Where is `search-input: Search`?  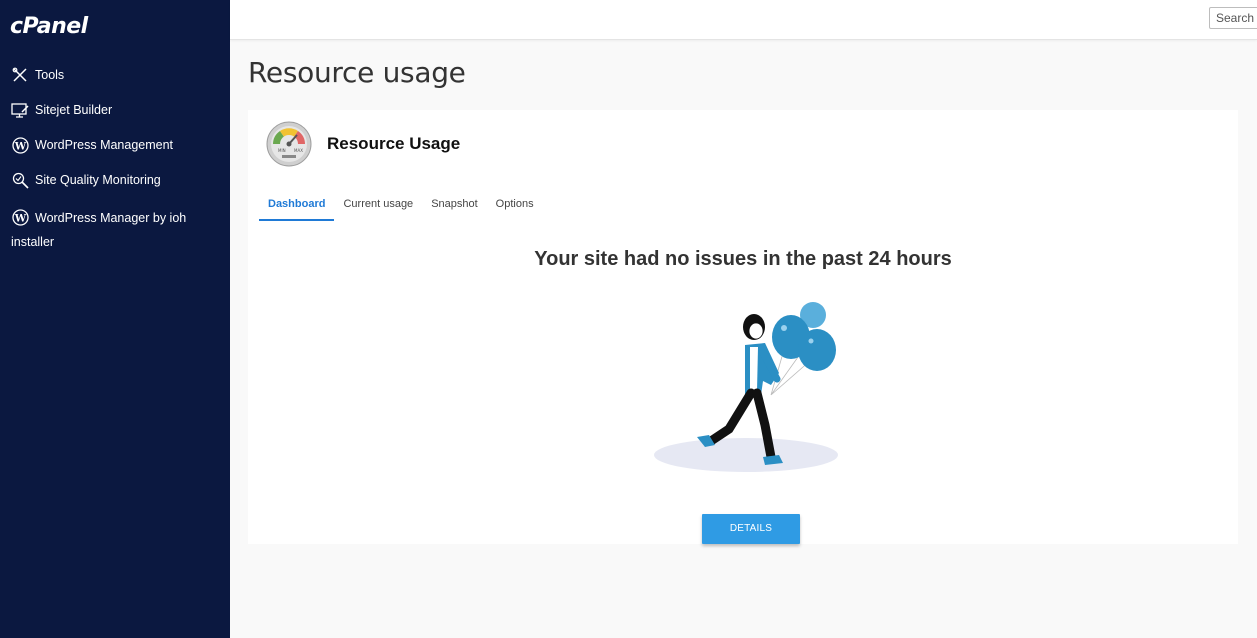 search-input: Search is located at coordinates (1233, 18).